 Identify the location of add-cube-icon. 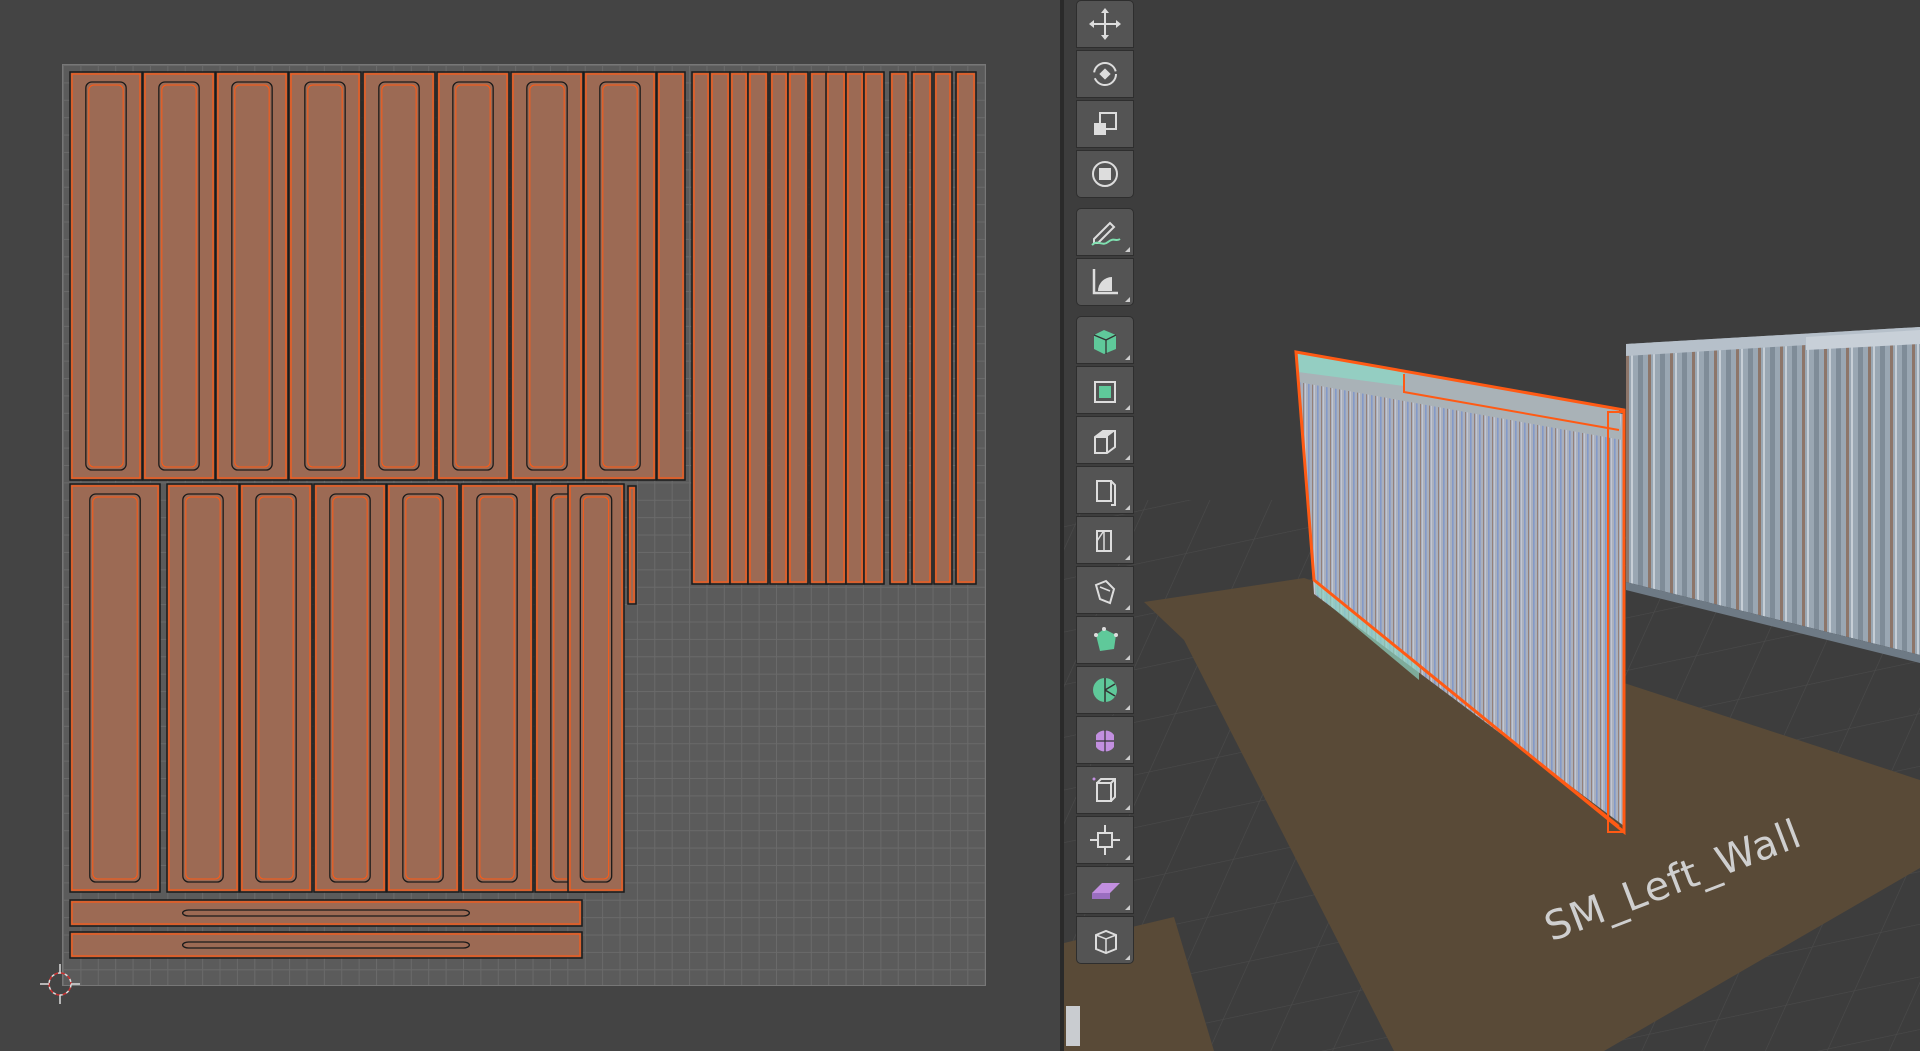
(1105, 342).